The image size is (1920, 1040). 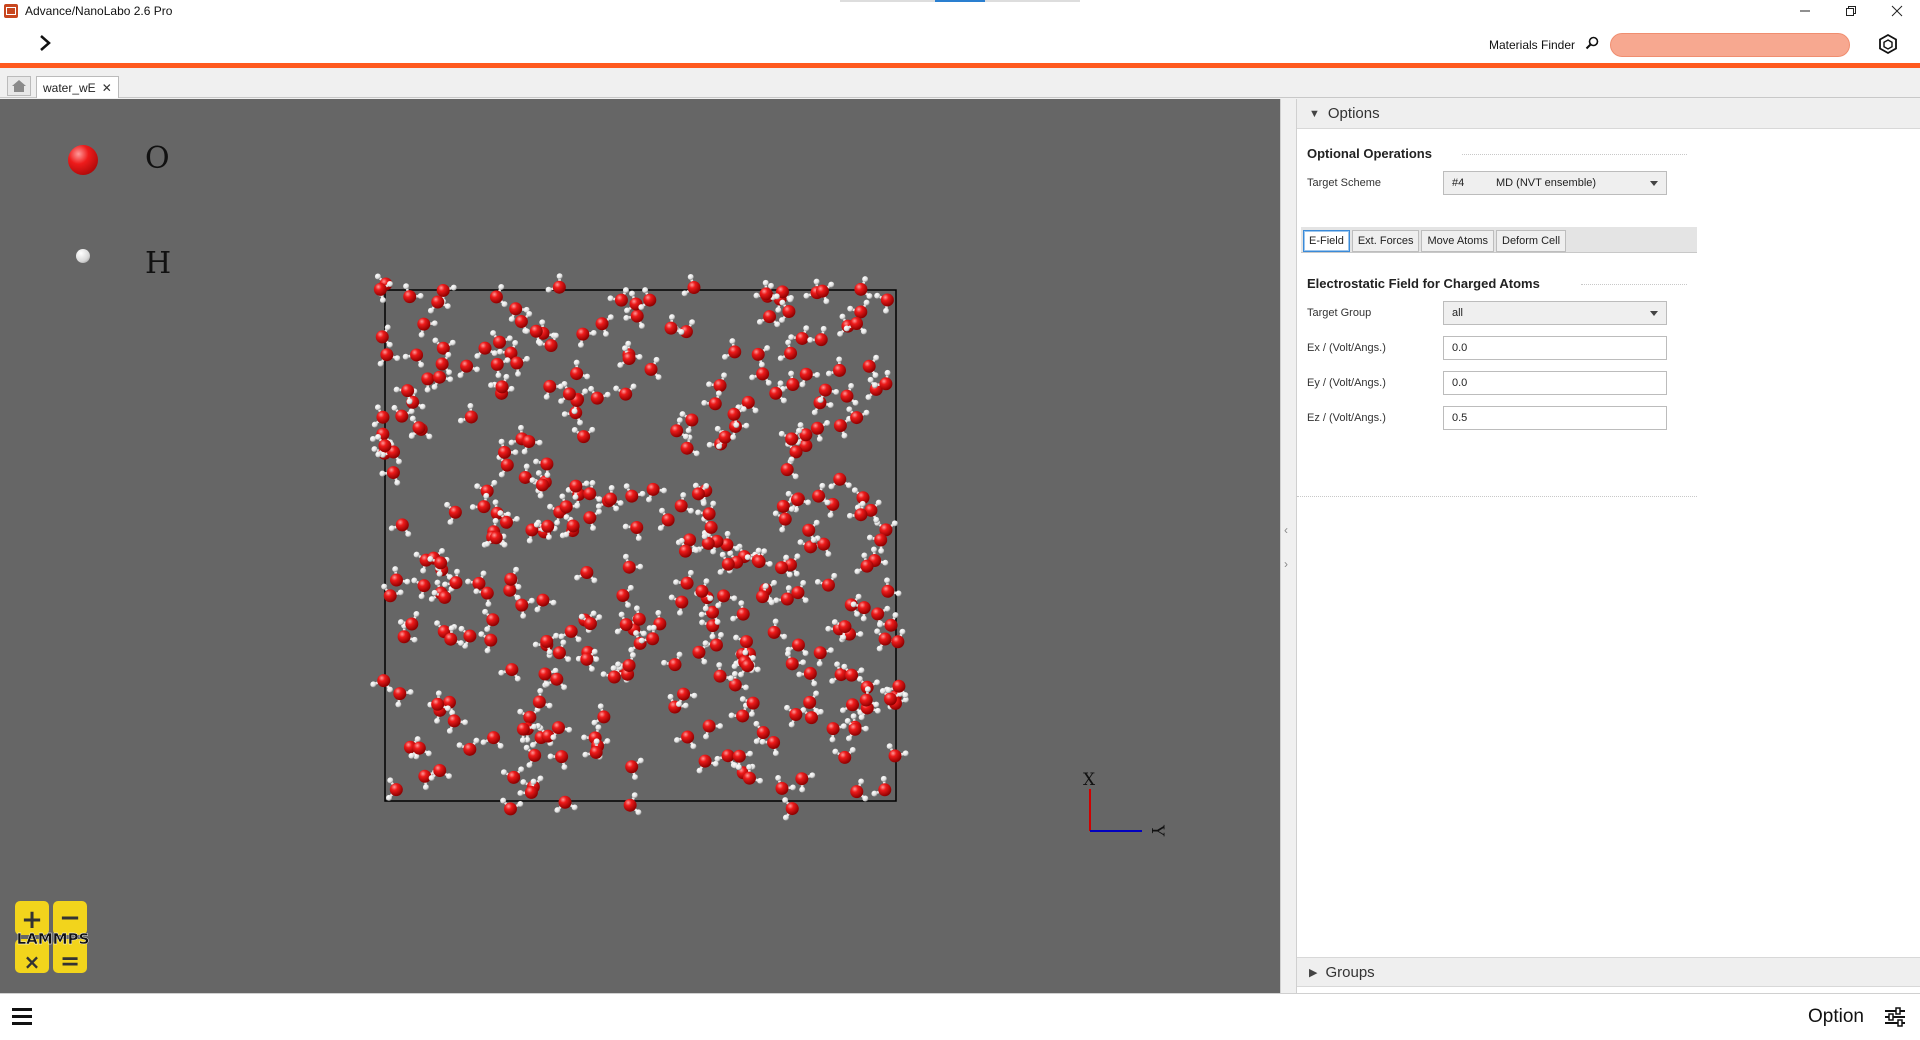 What do you see at coordinates (1888, 44) in the screenshot?
I see `hexagon-icon` at bounding box center [1888, 44].